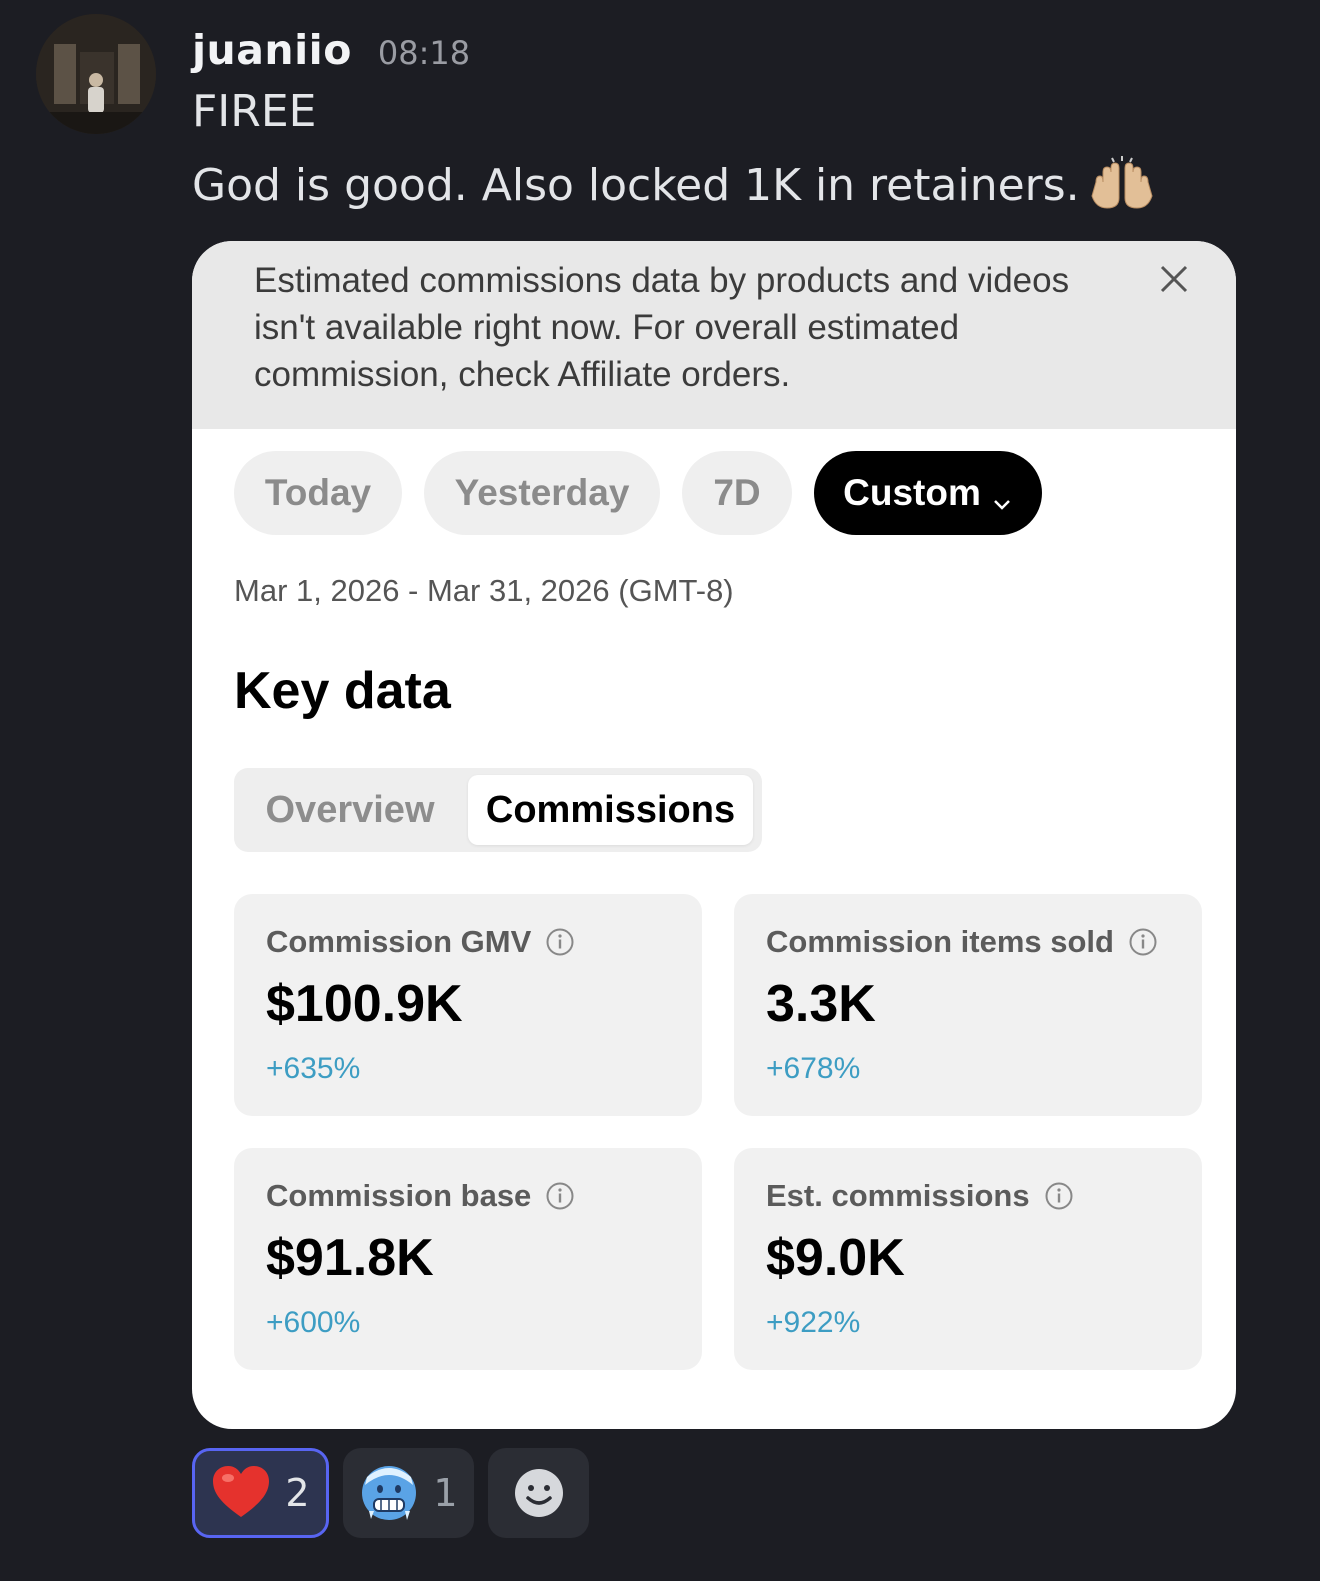 The height and width of the screenshot is (1581, 1320). I want to click on message-header: juaniio 08:18, so click(331, 50).